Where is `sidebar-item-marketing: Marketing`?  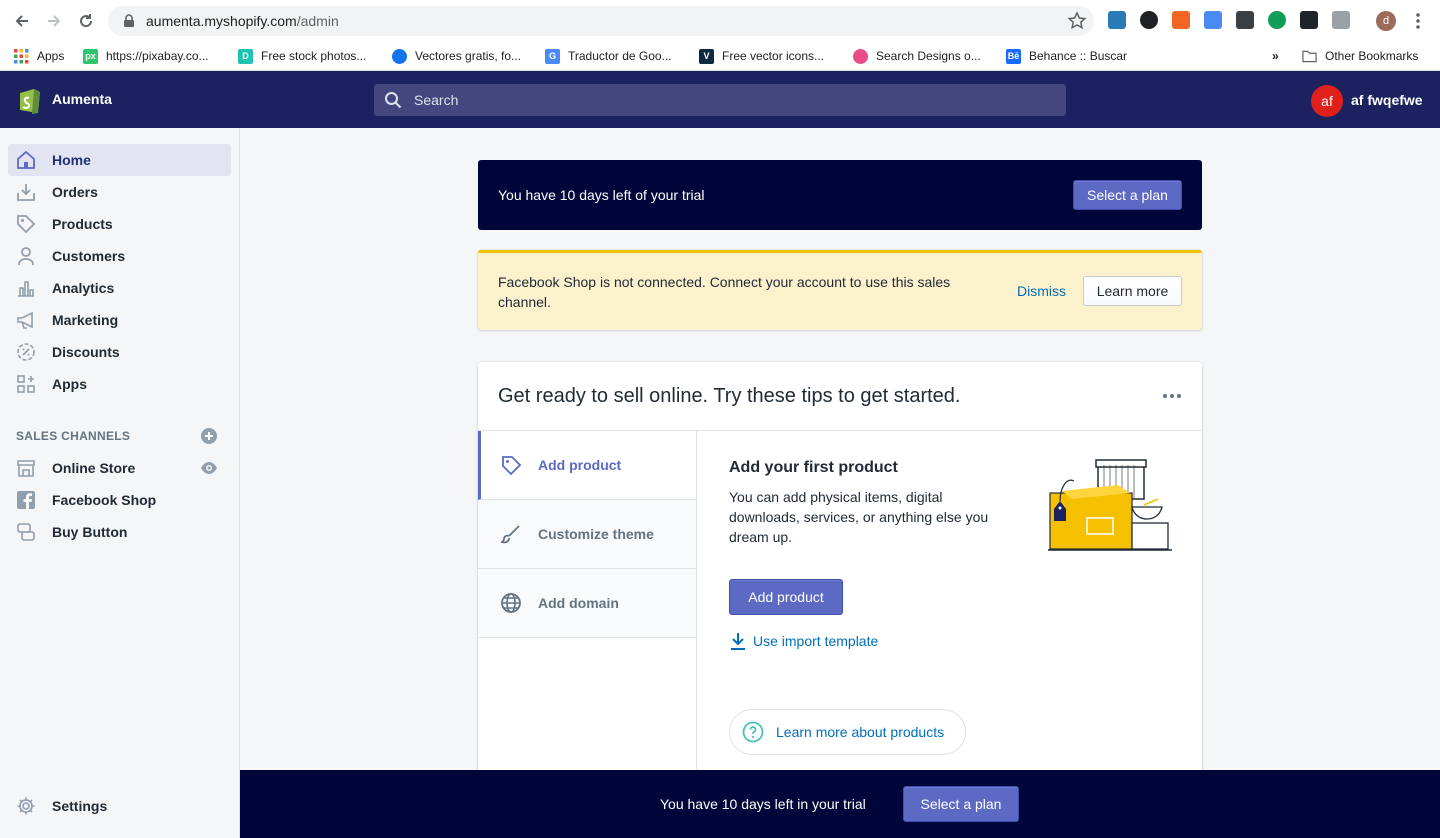 sidebar-item-marketing: Marketing is located at coordinates (119, 320).